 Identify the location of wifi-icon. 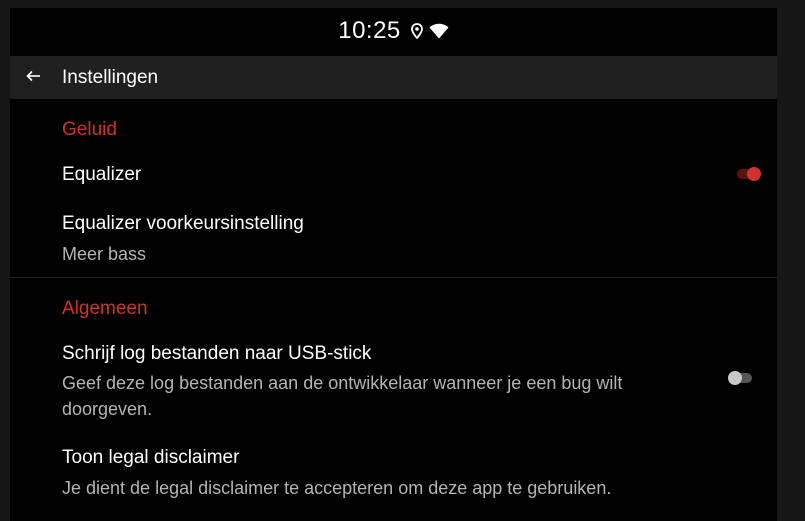
(439, 31).